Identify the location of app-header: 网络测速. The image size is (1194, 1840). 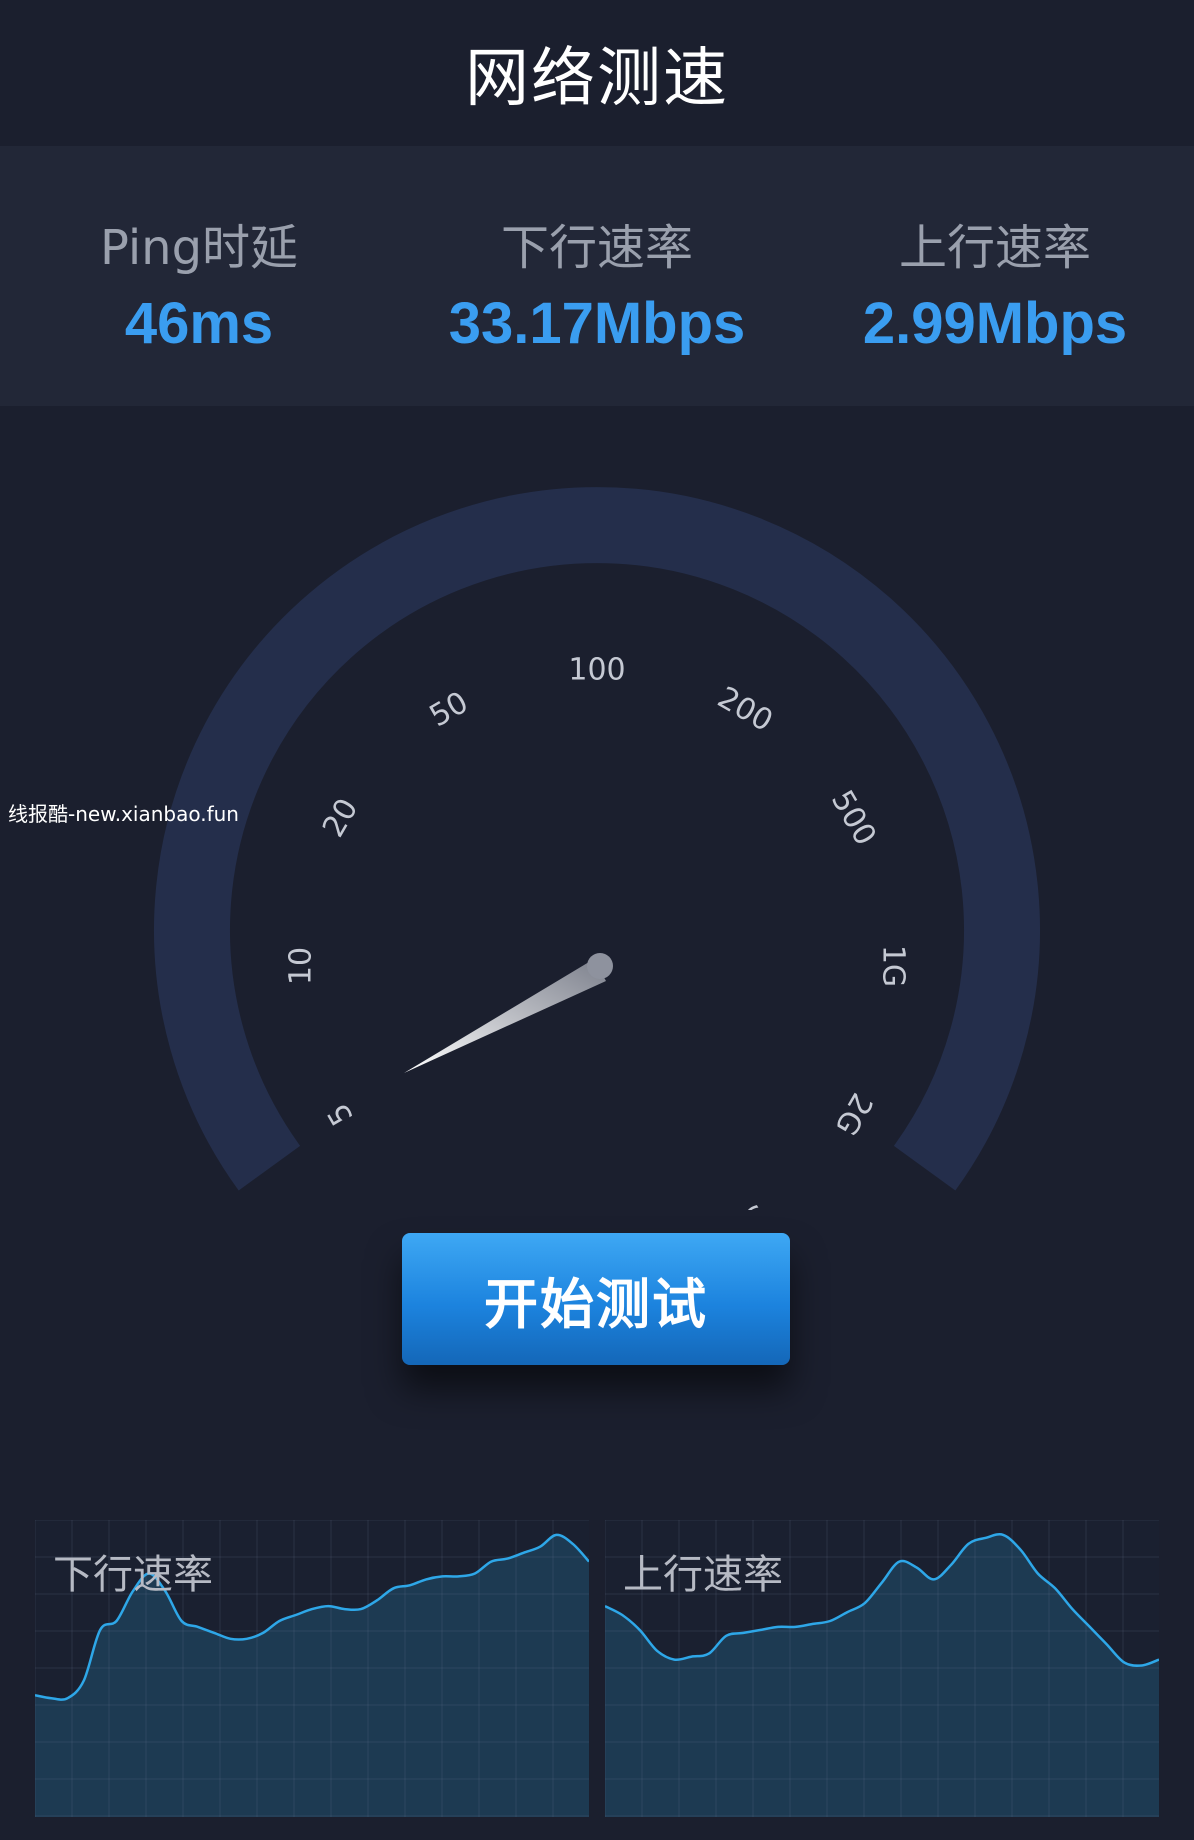
(597, 73).